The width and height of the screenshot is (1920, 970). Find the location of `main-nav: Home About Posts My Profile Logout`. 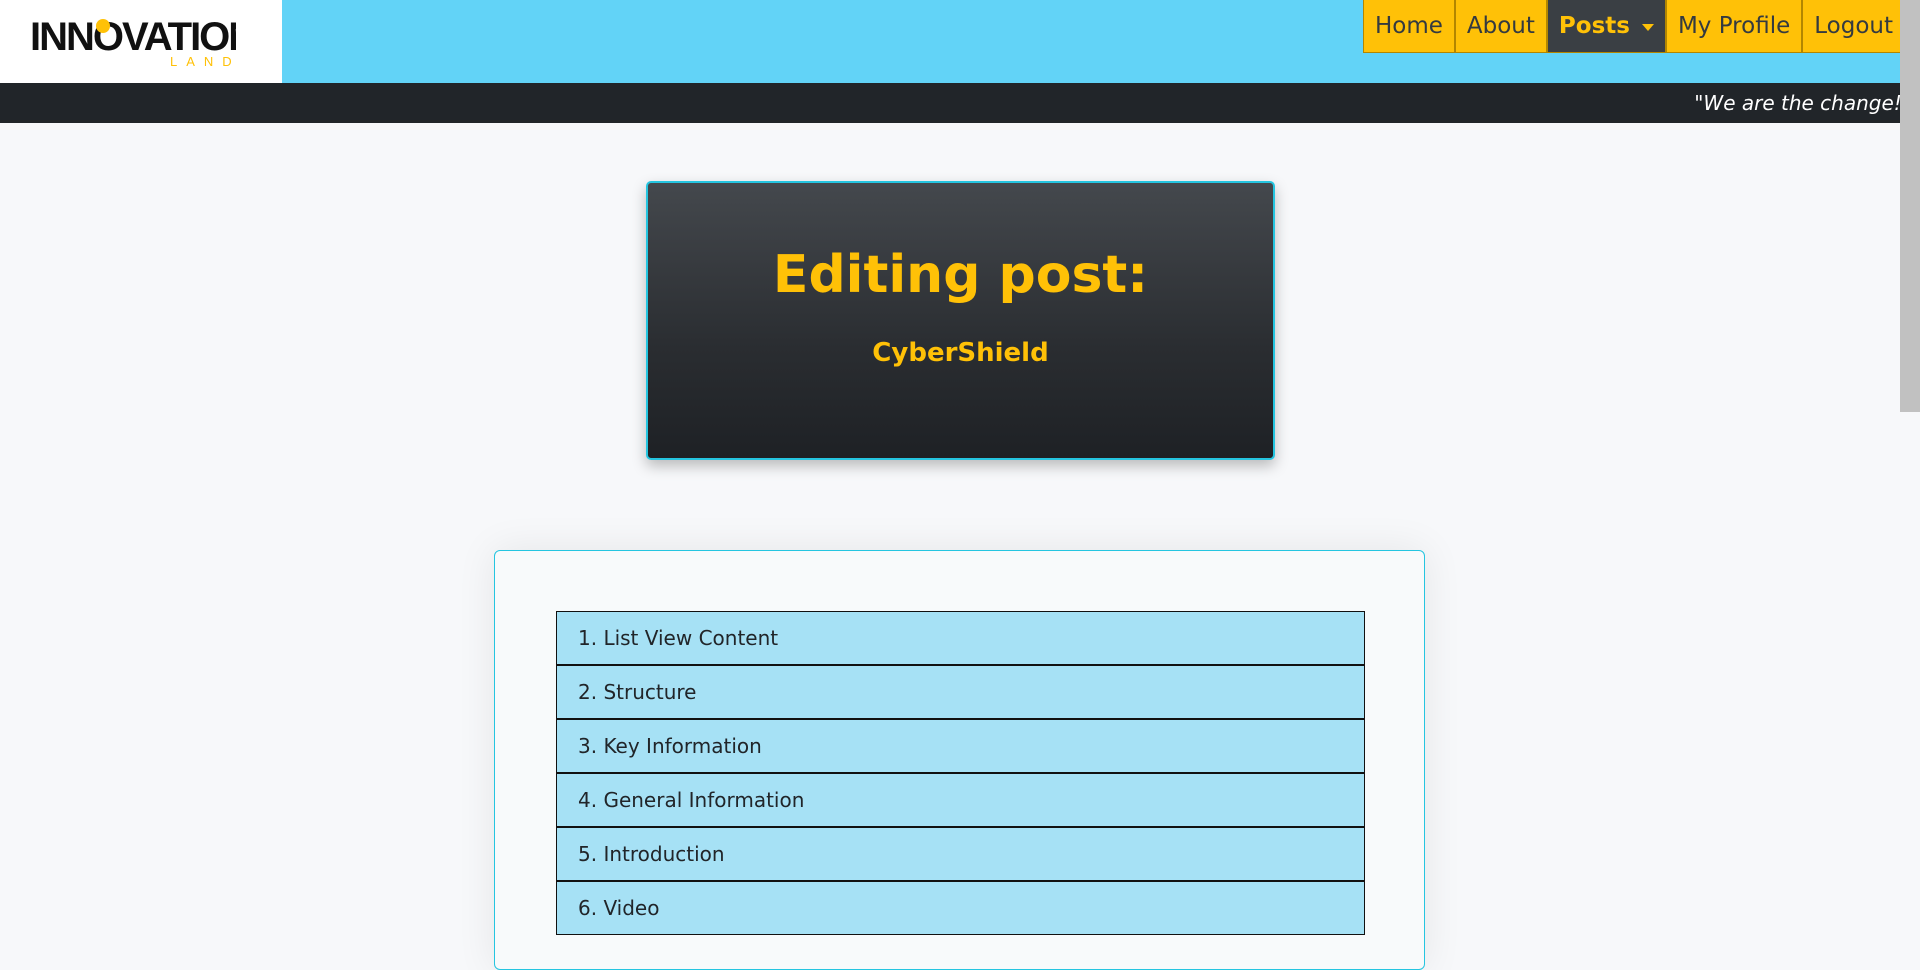

main-nav: Home About Posts My Profile Logout is located at coordinates (1641, 26).